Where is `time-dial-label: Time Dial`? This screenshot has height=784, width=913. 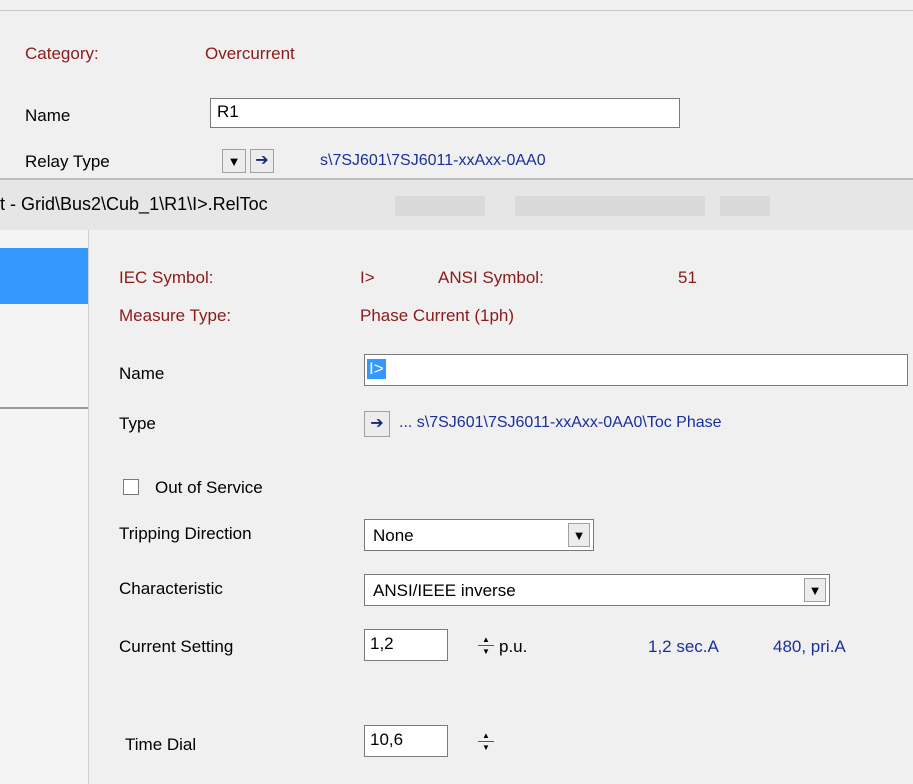
time-dial-label: Time Dial is located at coordinates (161, 744).